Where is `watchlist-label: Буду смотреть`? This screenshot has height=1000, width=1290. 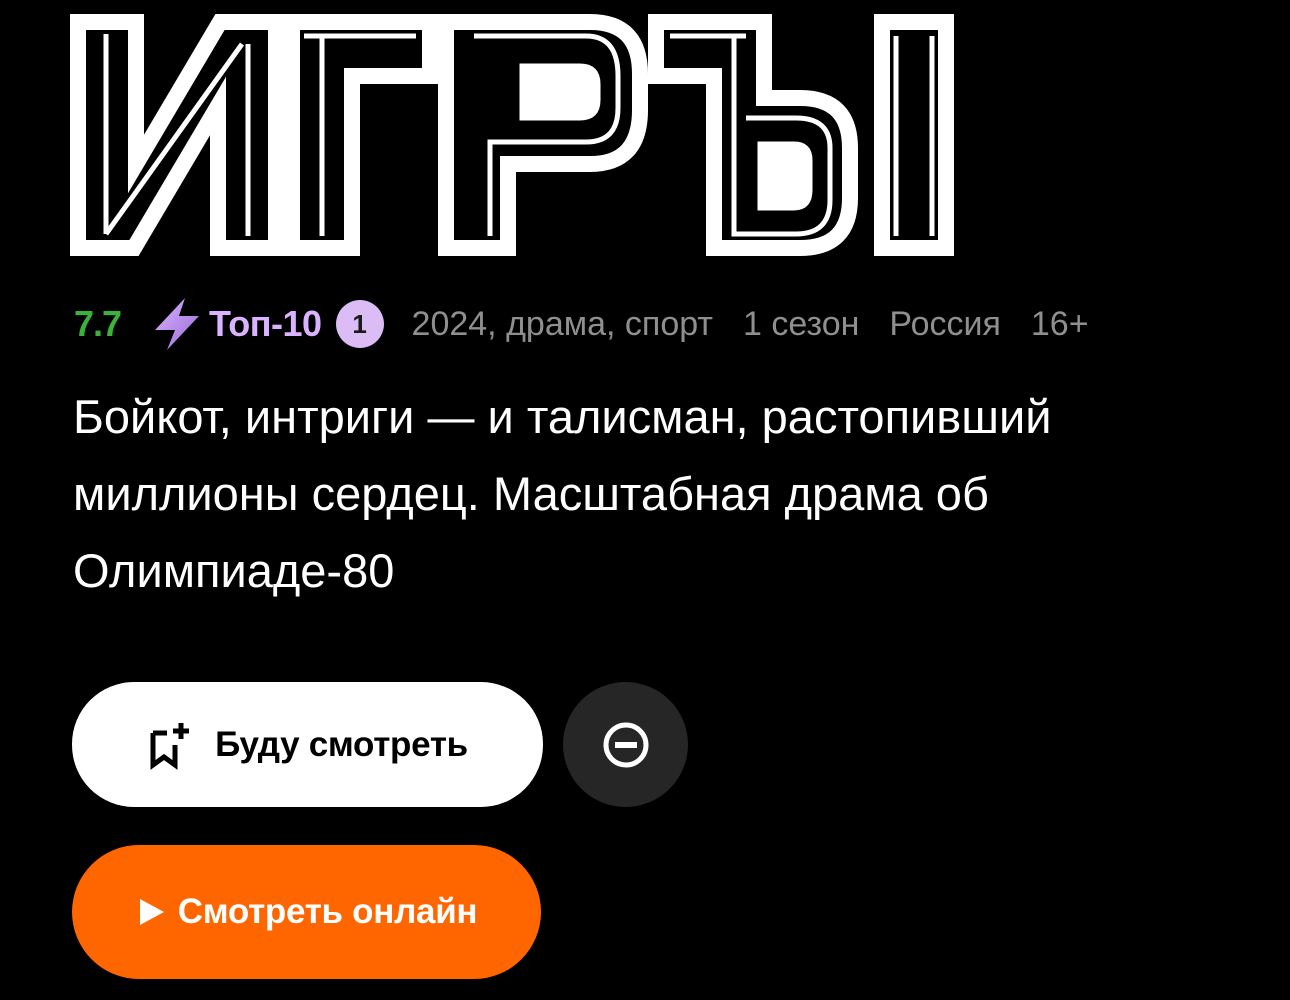 watchlist-label: Буду смотреть is located at coordinates (341, 744).